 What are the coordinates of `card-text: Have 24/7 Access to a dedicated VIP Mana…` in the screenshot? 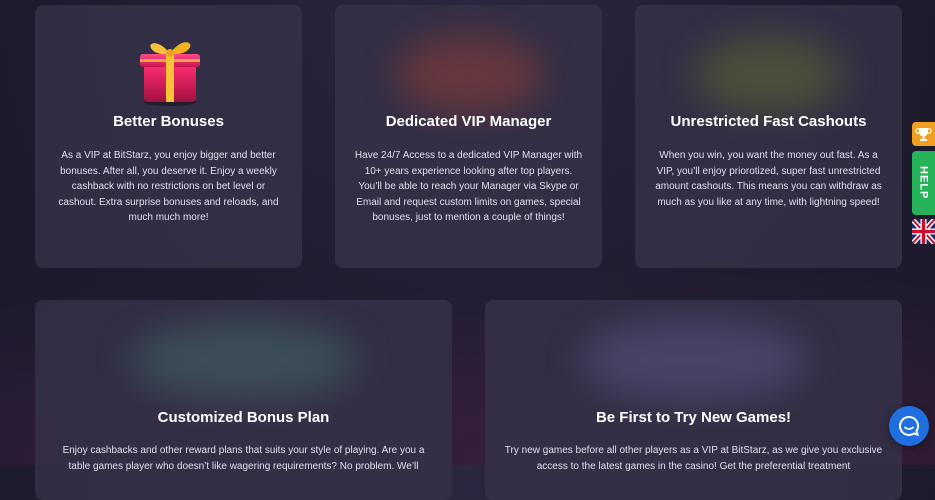 It's located at (468, 186).